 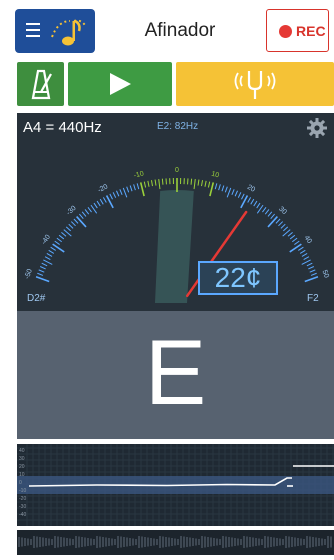 What do you see at coordinates (22, 515) in the screenshot?
I see `graph-y-label: -40` at bounding box center [22, 515].